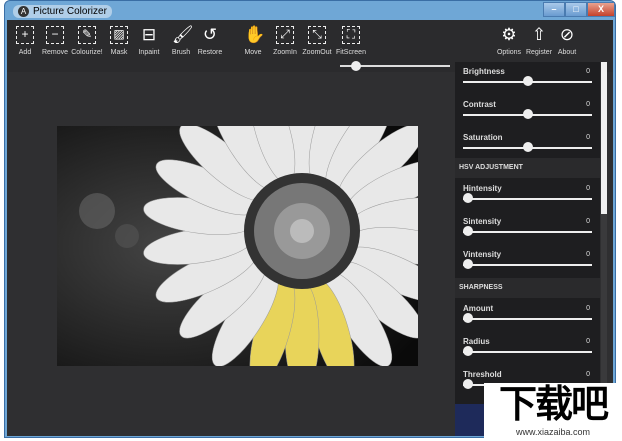 This screenshot has width=622, height=441. I want to click on slider-amount: Amount 0, so click(527, 317).